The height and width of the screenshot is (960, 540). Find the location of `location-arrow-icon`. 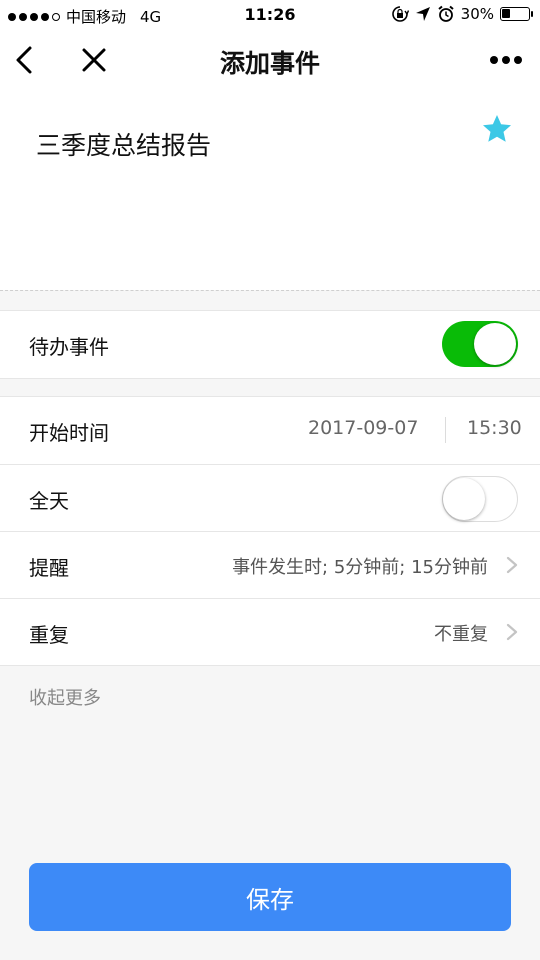

location-arrow-icon is located at coordinates (422, 14).